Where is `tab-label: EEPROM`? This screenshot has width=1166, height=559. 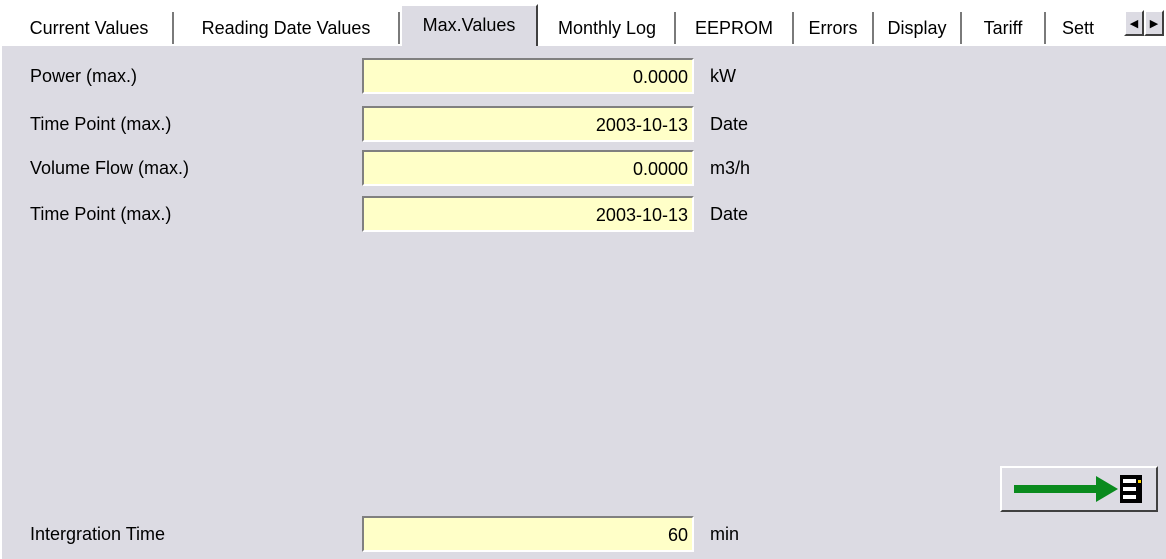
tab-label: EEPROM is located at coordinates (733, 28).